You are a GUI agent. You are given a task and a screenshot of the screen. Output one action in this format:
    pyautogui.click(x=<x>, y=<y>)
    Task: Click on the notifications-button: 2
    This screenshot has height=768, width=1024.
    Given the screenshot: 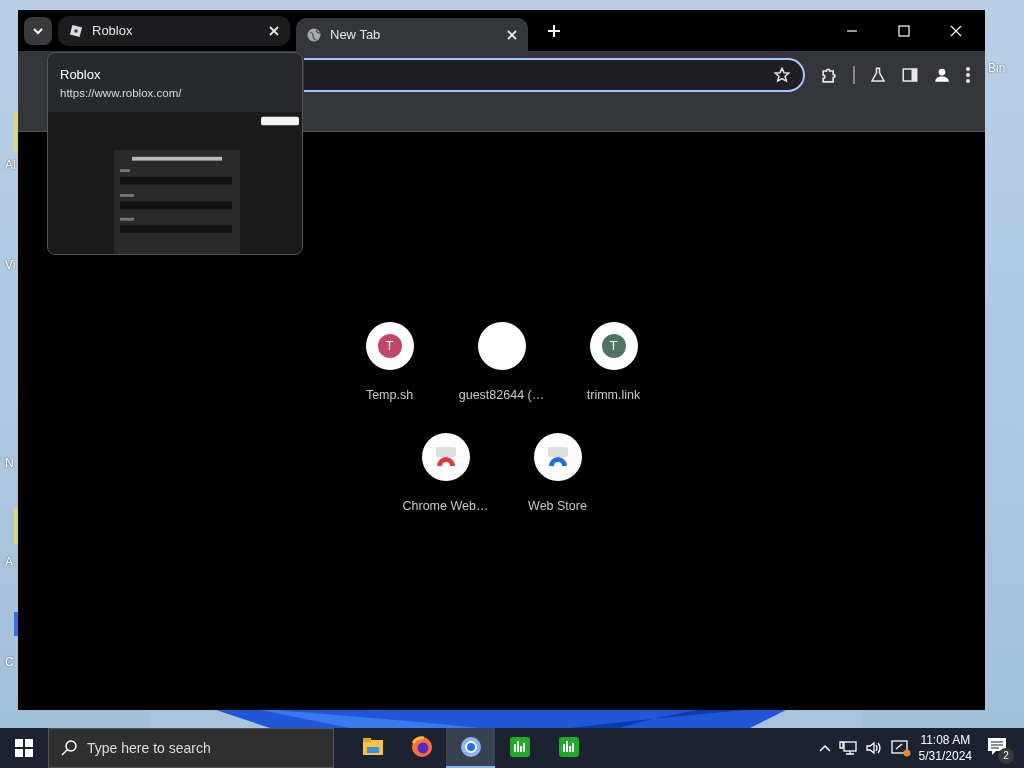 What is the action you would take?
    pyautogui.click(x=998, y=748)
    